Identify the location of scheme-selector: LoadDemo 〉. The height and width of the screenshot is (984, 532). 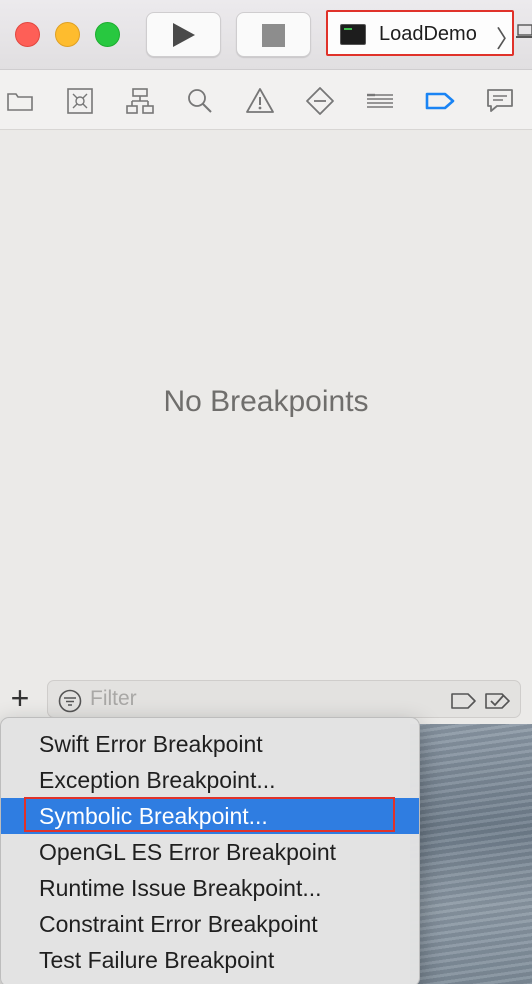
(423, 33).